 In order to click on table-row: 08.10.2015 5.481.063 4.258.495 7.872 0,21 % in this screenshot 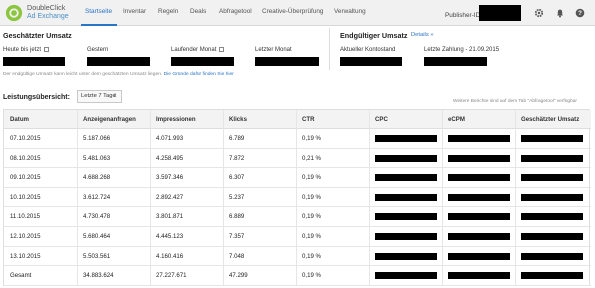, I will do `click(297, 159)`.